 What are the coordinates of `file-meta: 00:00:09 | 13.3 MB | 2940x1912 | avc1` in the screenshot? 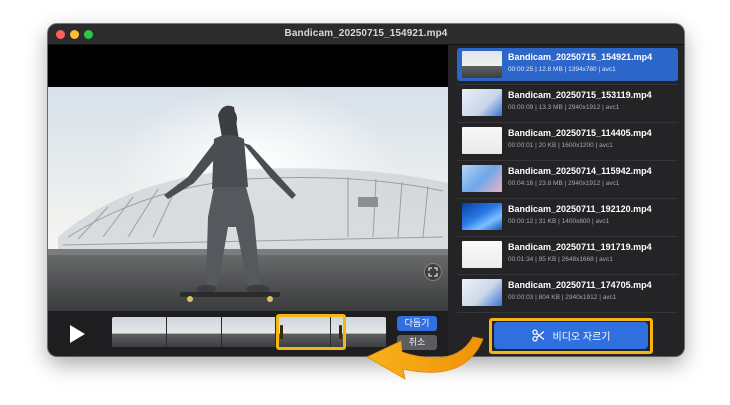 It's located at (564, 107).